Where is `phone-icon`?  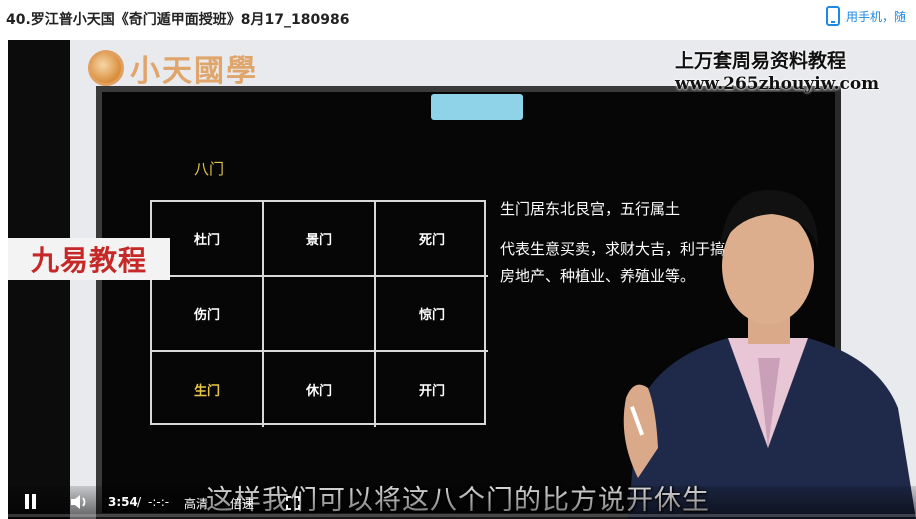
phone-icon is located at coordinates (833, 16).